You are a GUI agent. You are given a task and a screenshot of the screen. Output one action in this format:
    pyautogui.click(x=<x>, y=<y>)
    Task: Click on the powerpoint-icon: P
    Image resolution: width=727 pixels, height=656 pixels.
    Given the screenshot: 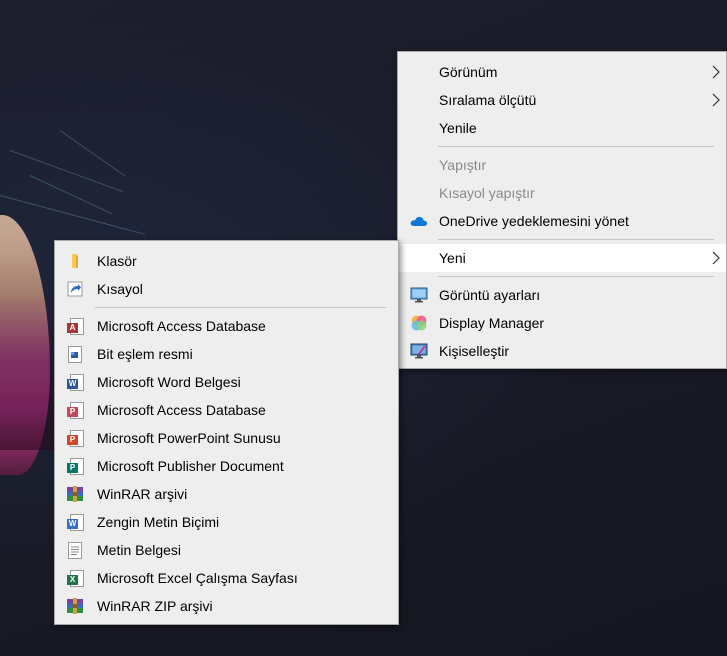 What is the action you would take?
    pyautogui.click(x=75, y=438)
    